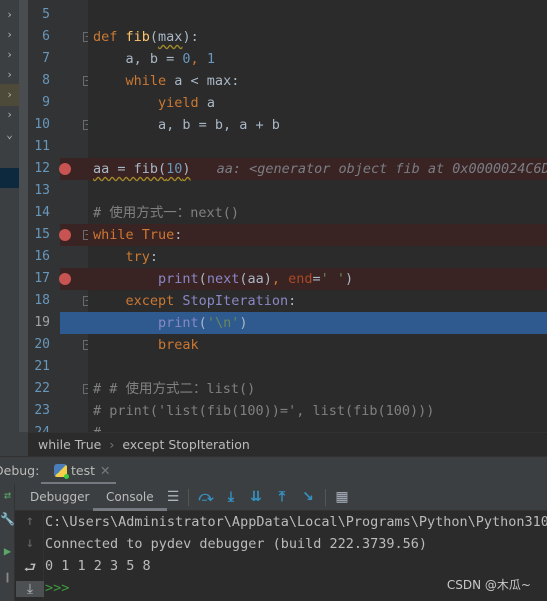  What do you see at coordinates (317, 81) in the screenshot?
I see `code-line: while a < max:` at bounding box center [317, 81].